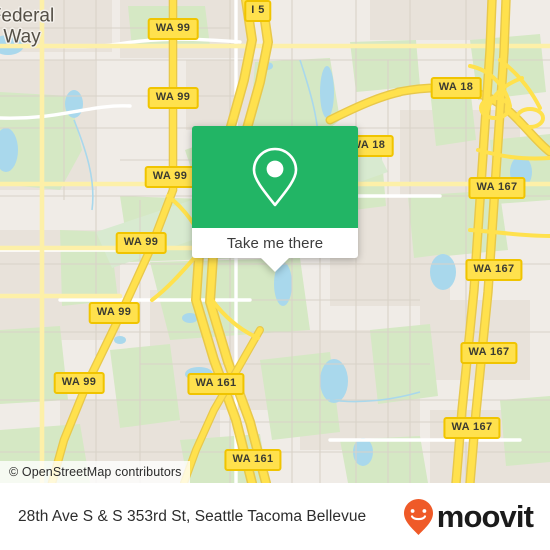  Describe the element at coordinates (485, 516) in the screenshot. I see `moovit-wordmark: moovit` at that location.